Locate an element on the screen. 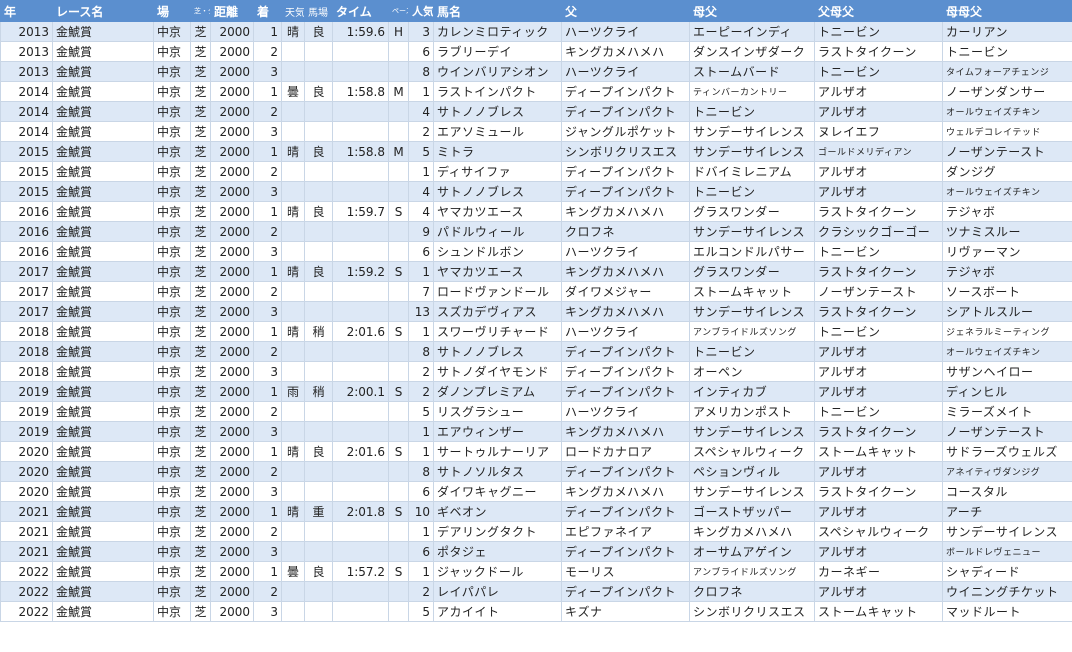  cell-popularity: 2 is located at coordinates (421, 131).